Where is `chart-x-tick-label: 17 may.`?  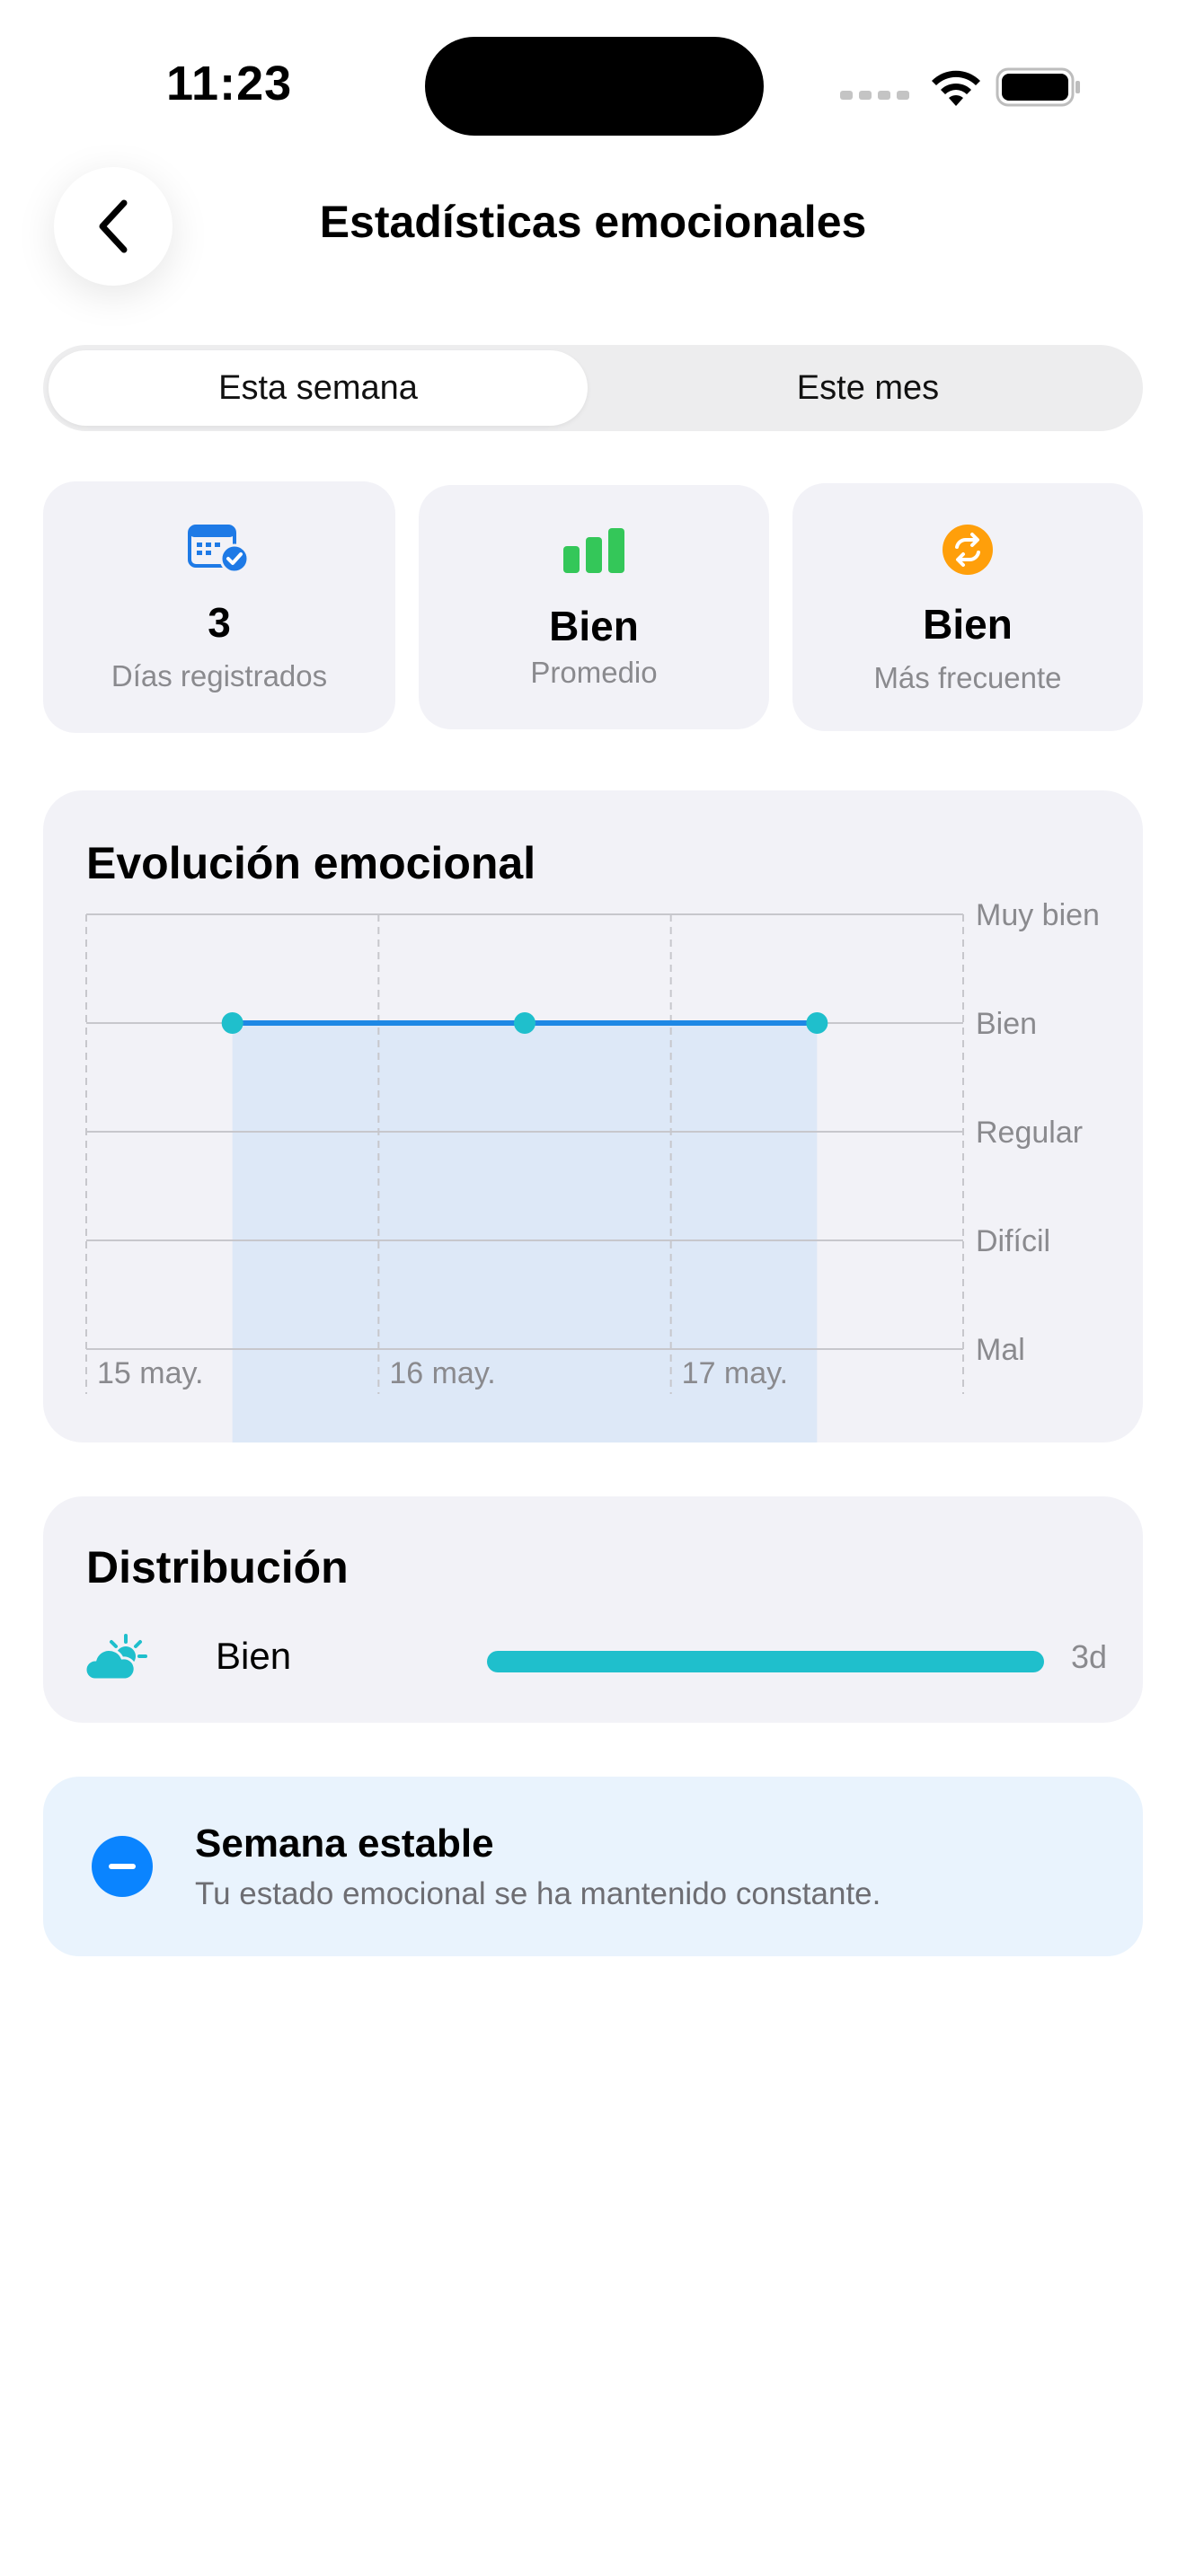
chart-x-tick-label: 17 may. is located at coordinates (735, 1373).